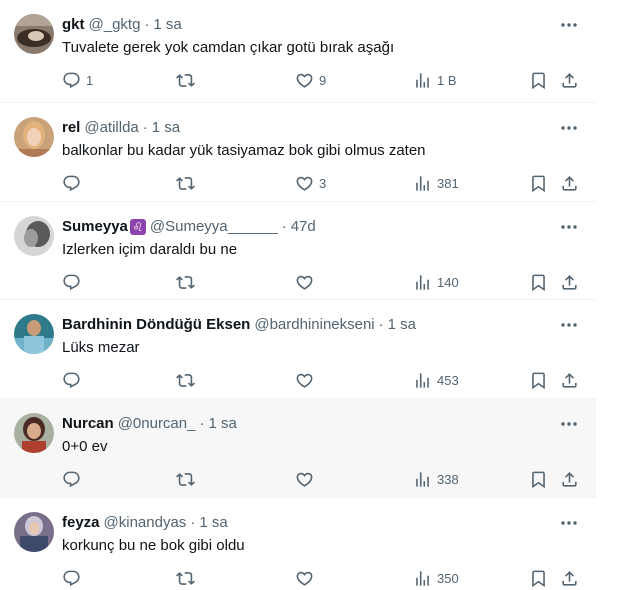 The height and width of the screenshot is (590, 617). Describe the element at coordinates (77, 80) in the screenshot. I see `reply-button: 1` at that location.